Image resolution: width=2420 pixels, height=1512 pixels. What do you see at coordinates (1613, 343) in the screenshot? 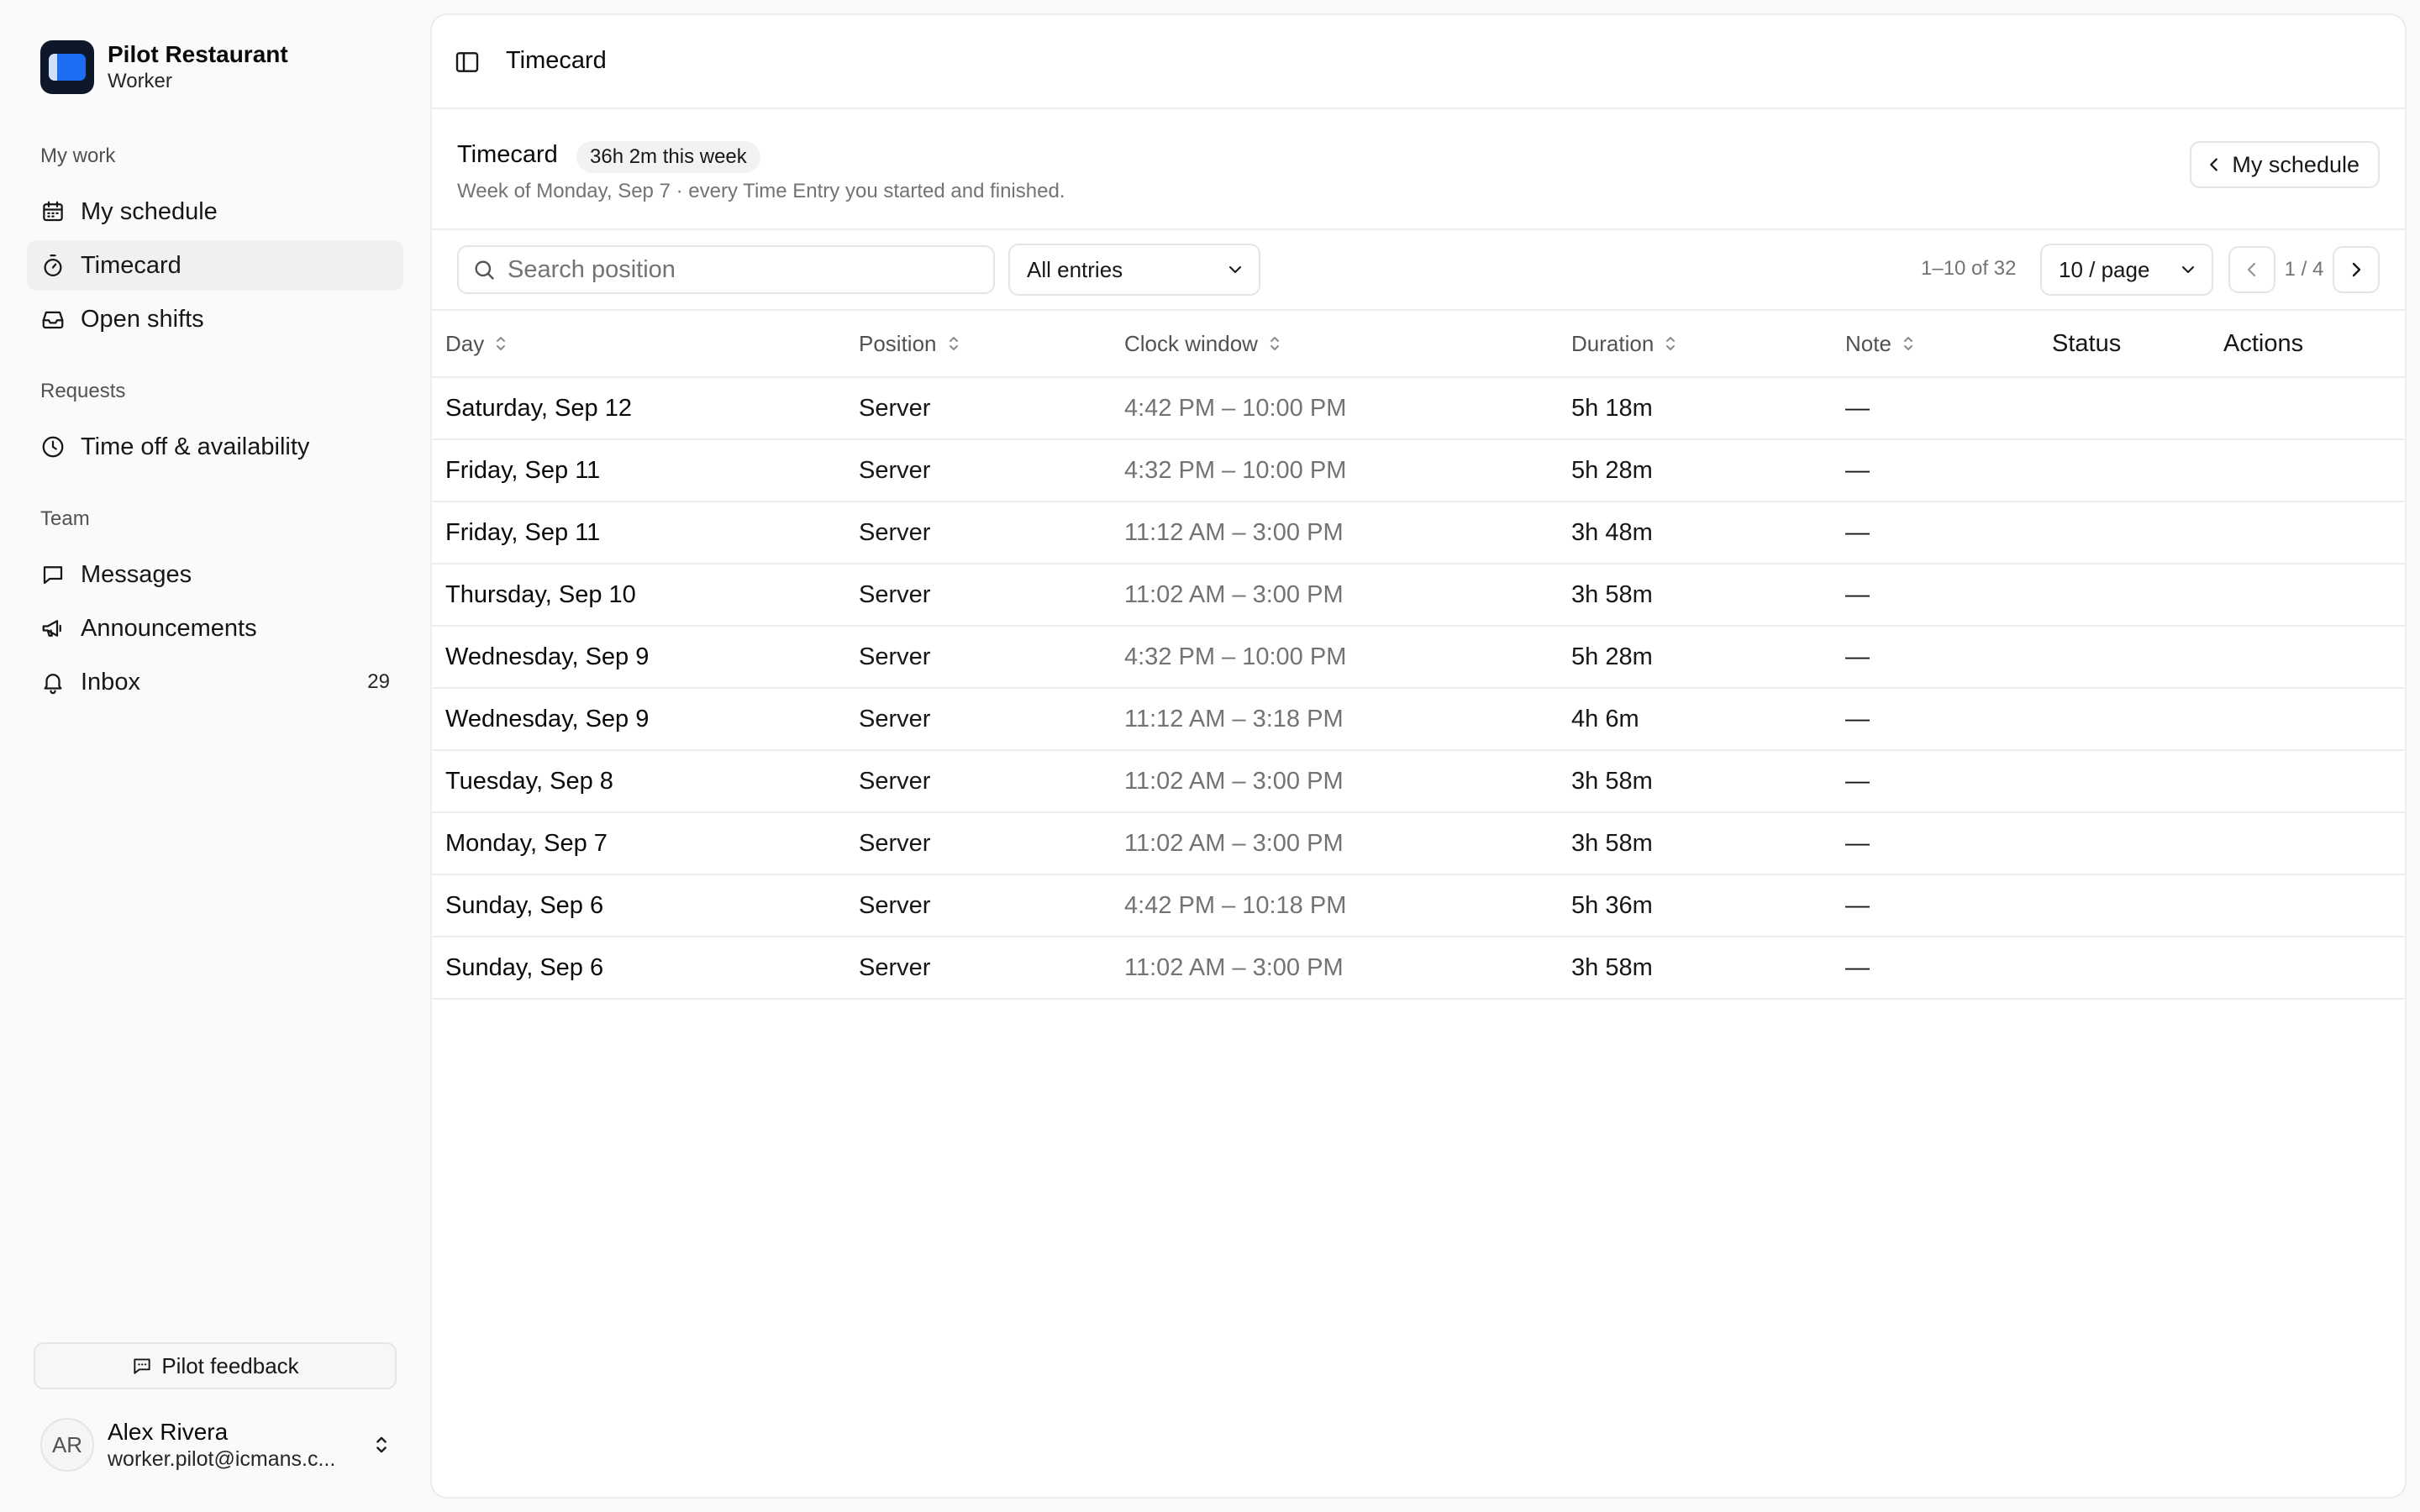
I see `column-header-label: Duration` at bounding box center [1613, 343].